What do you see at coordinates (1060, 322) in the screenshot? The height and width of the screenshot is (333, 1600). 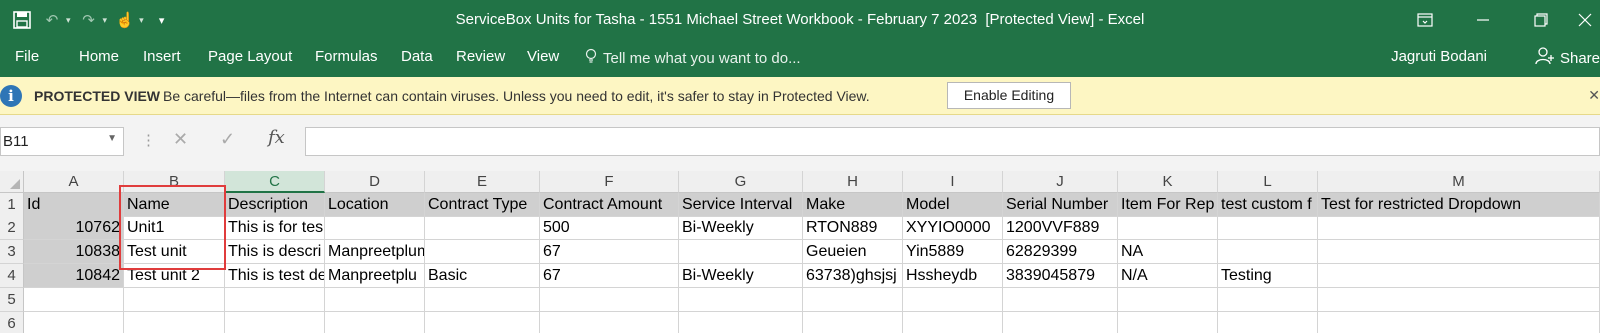 I see `cell-j6` at bounding box center [1060, 322].